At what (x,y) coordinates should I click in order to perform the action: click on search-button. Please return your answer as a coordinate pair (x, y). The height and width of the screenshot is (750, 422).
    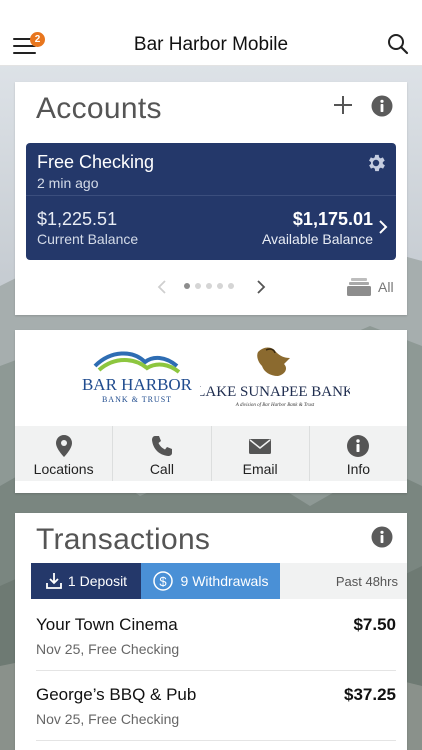
    Looking at the image, I should click on (398, 44).